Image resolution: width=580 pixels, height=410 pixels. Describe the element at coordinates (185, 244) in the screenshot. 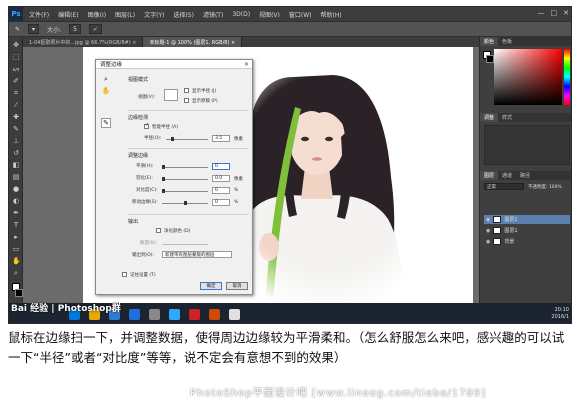

I see `amount-slider` at that location.